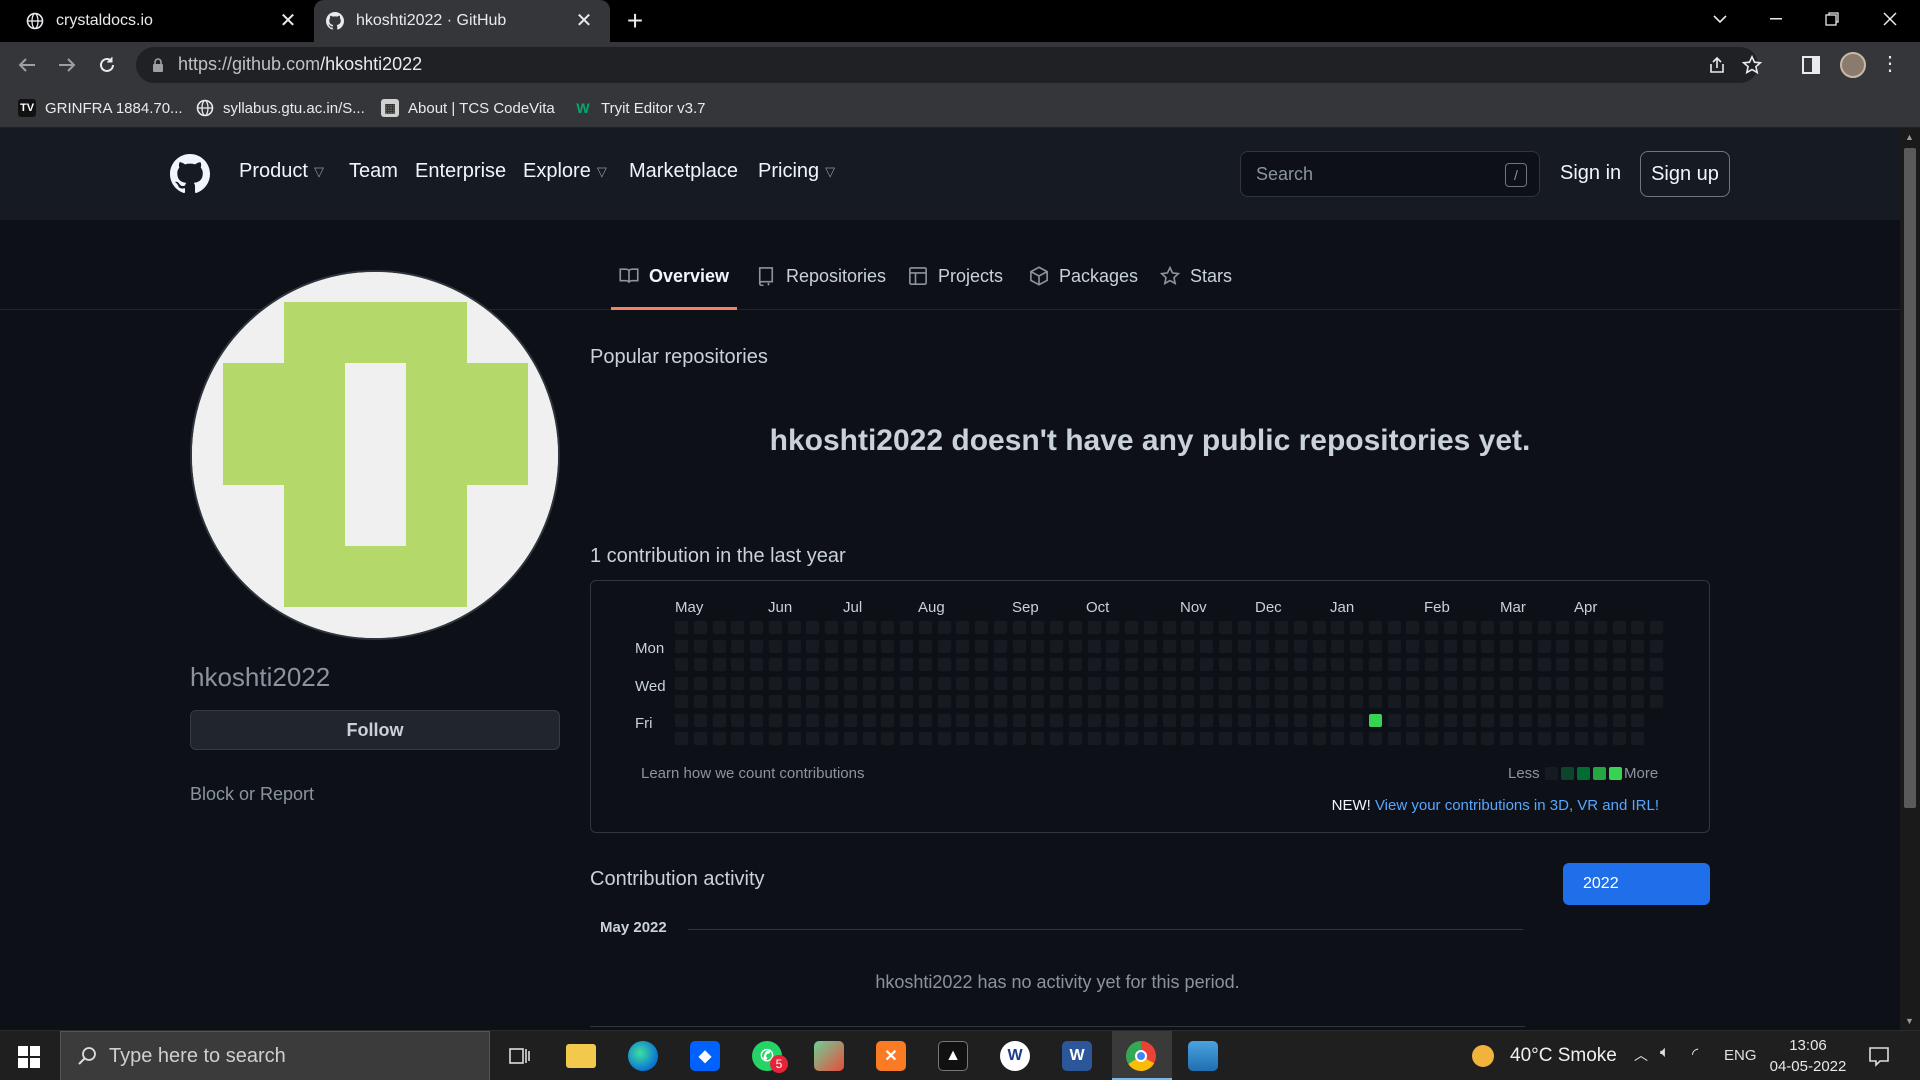 The width and height of the screenshot is (1920, 1080). I want to click on restore-icon, so click(1832, 19).